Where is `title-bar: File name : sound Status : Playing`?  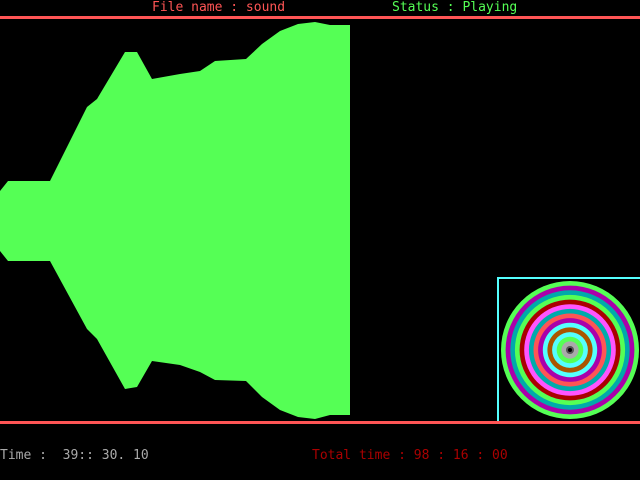 title-bar: File name : sound Status : Playing is located at coordinates (320, 8).